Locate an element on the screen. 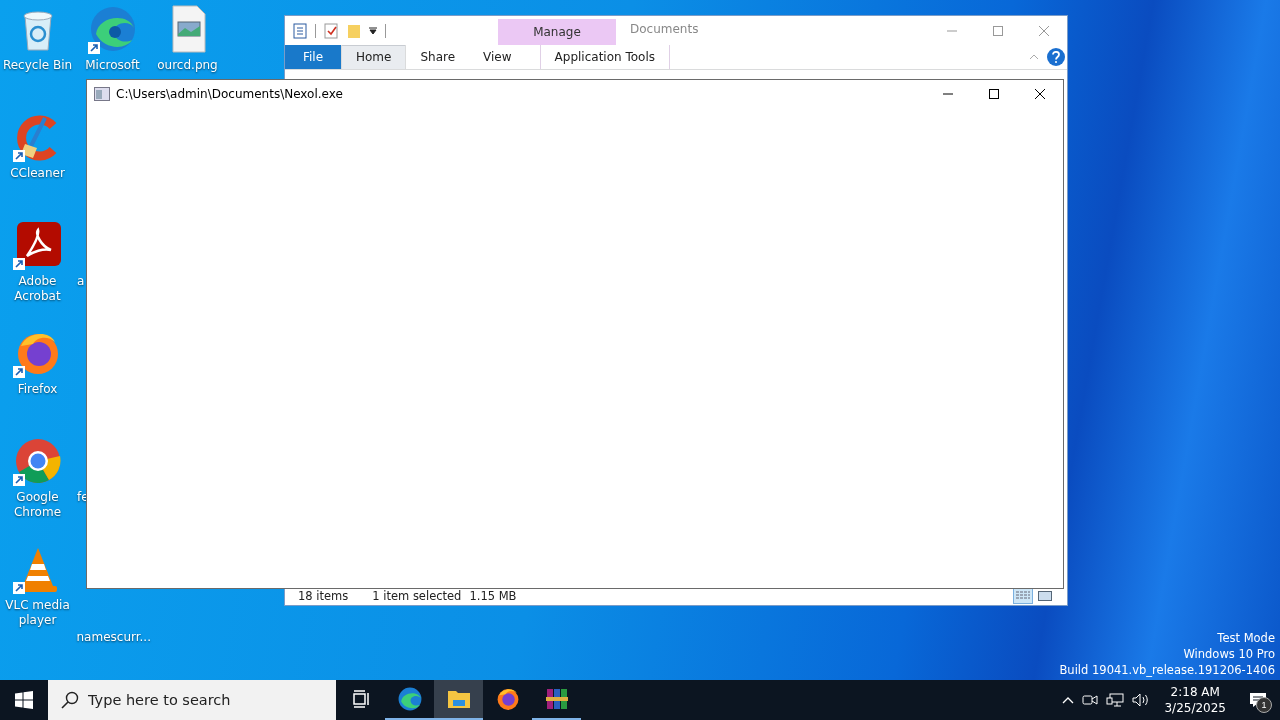 The width and height of the screenshot is (1280, 720). notifications-button: 1 is located at coordinates (1258, 700).